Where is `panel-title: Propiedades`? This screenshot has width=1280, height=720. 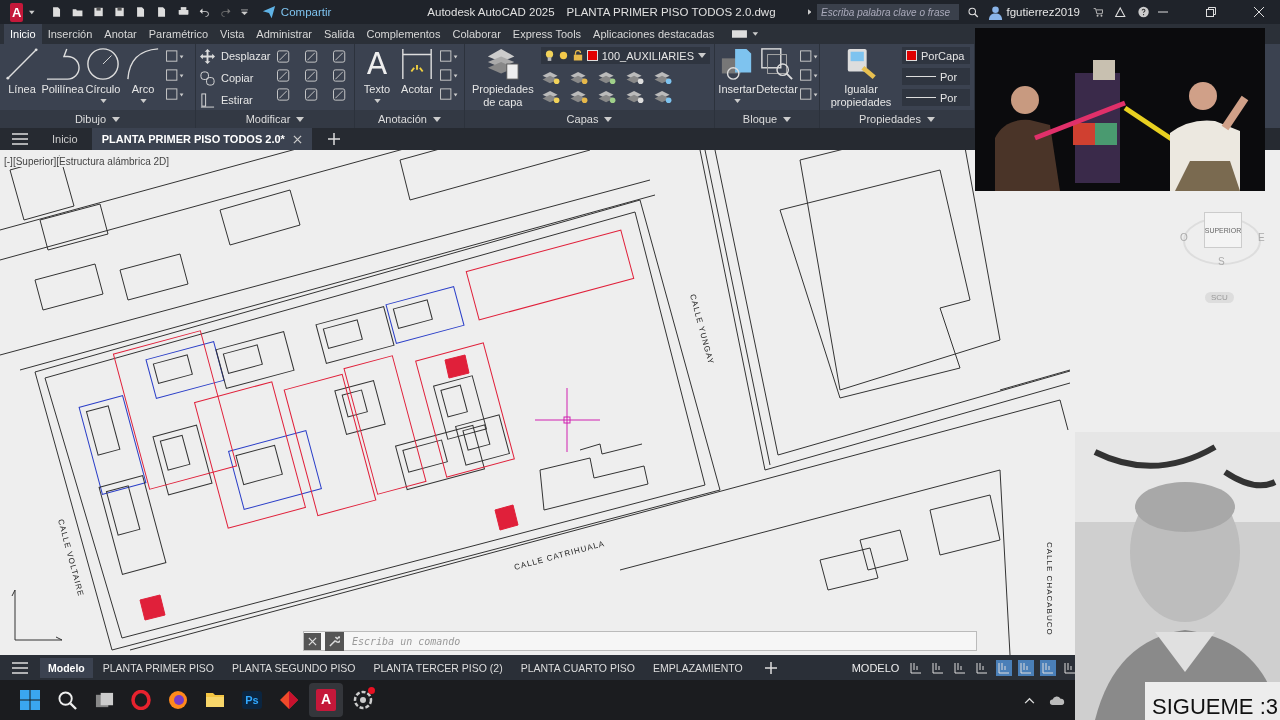
panel-title: Propiedades is located at coordinates (897, 119).